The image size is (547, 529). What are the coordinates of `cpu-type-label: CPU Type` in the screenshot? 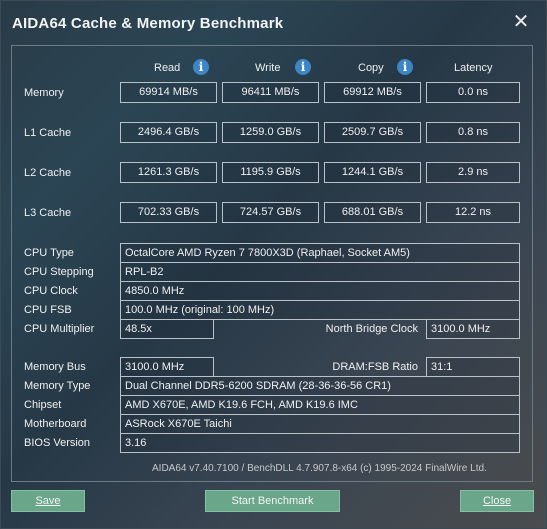 It's located at (49, 253).